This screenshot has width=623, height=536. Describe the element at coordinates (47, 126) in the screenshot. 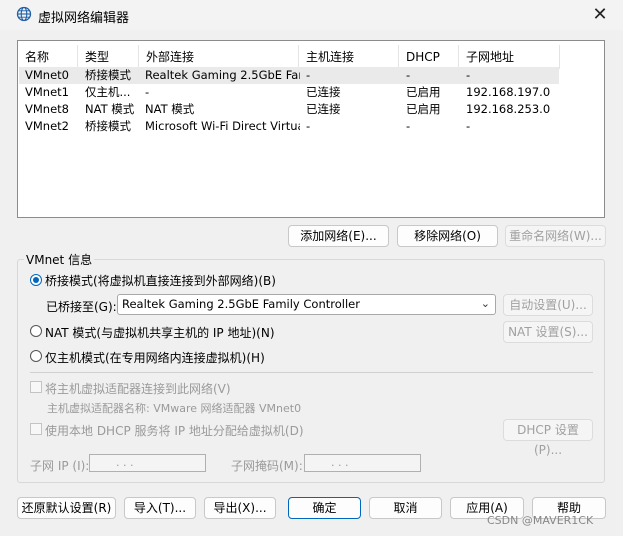

I see `cell-name: VMnet2` at that location.